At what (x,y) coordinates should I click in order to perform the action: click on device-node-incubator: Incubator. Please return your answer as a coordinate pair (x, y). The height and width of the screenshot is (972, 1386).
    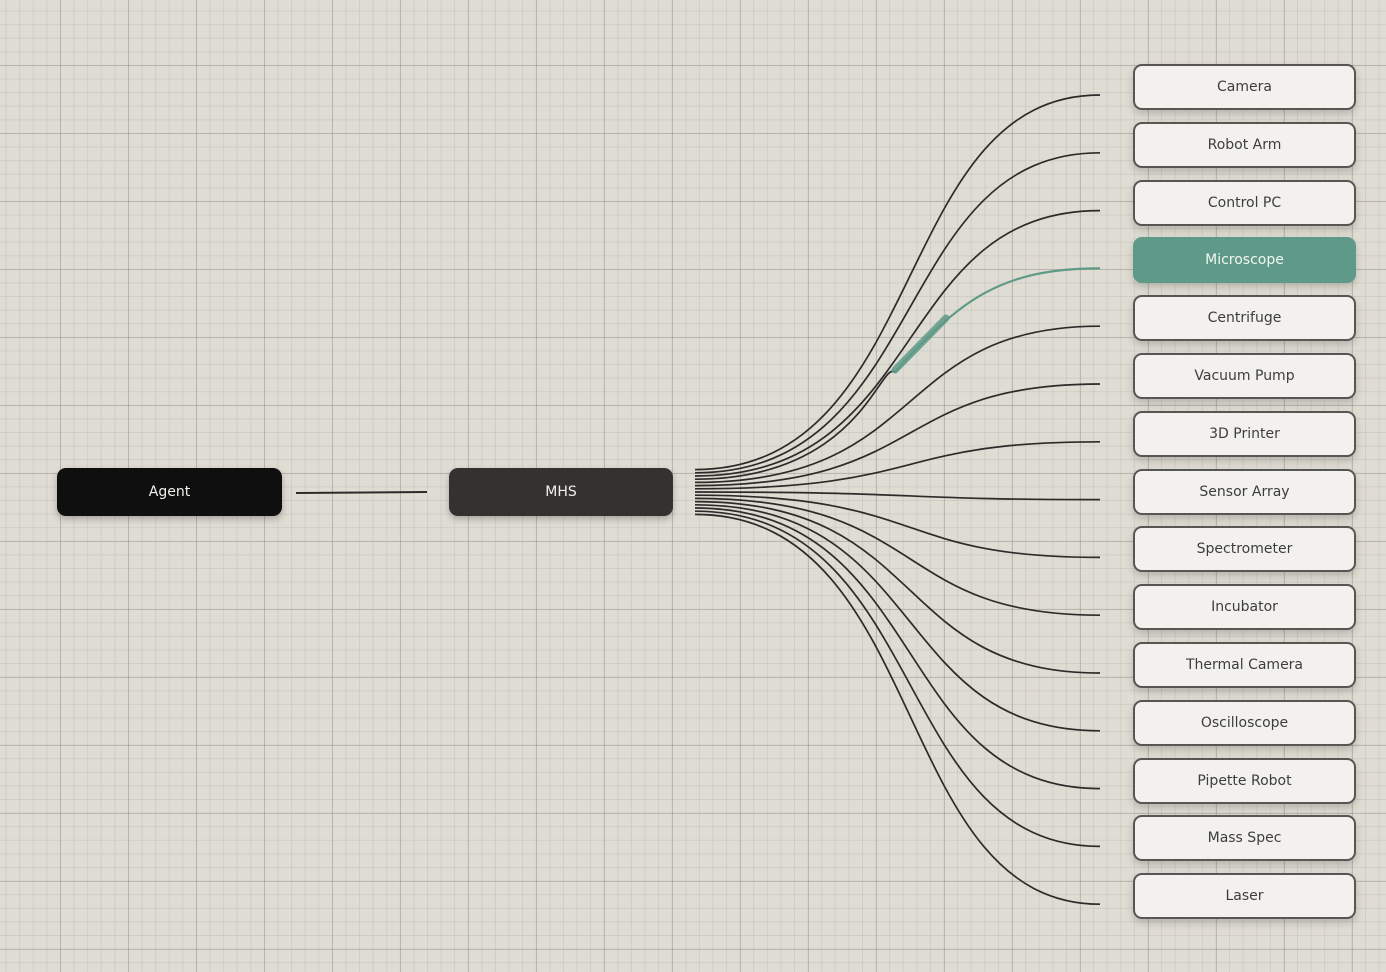
    Looking at the image, I should click on (1244, 607).